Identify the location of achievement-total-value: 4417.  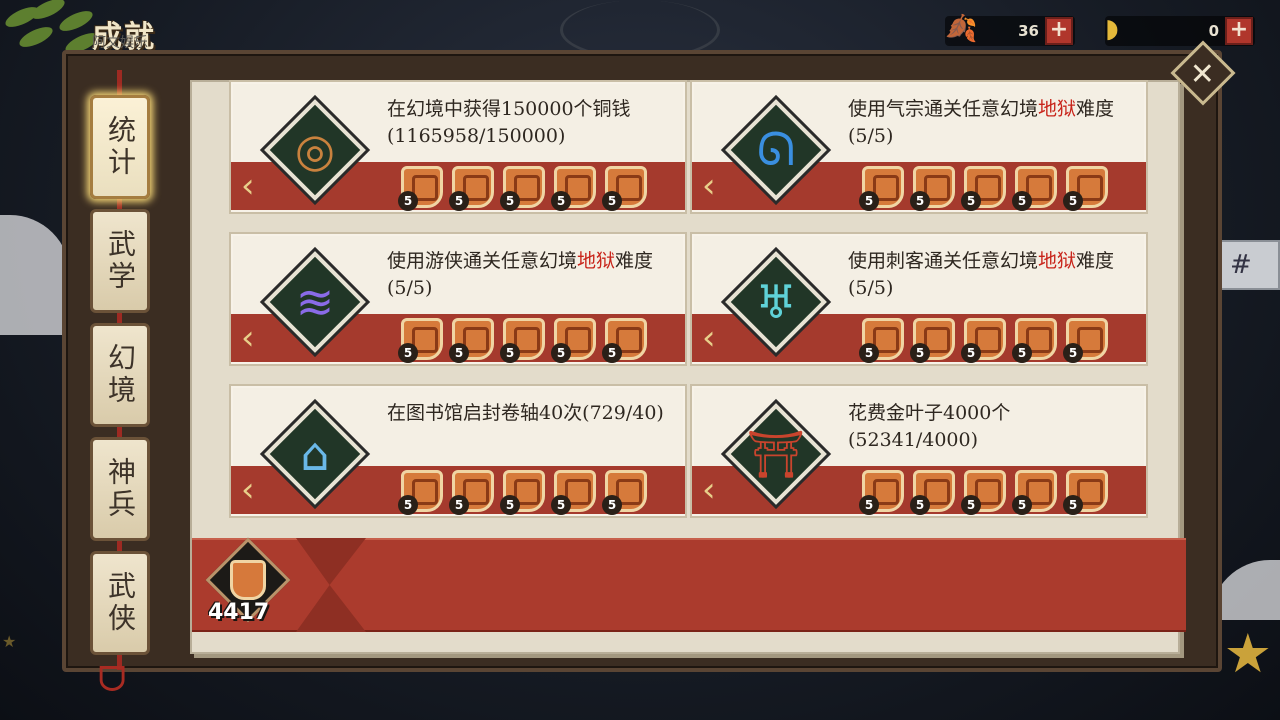
(239, 612).